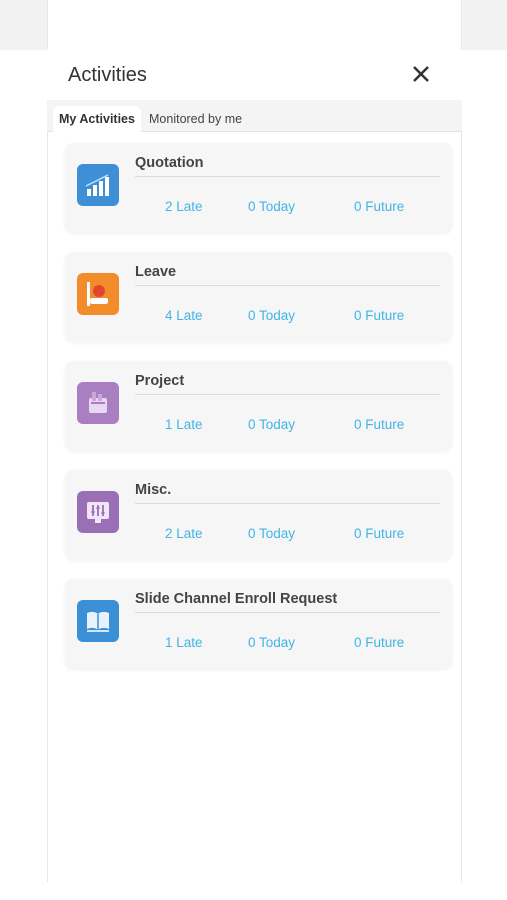  Describe the element at coordinates (258, 406) in the screenshot. I see `activity-card-project: Project 1 Late 0 Today 0 Future` at that location.